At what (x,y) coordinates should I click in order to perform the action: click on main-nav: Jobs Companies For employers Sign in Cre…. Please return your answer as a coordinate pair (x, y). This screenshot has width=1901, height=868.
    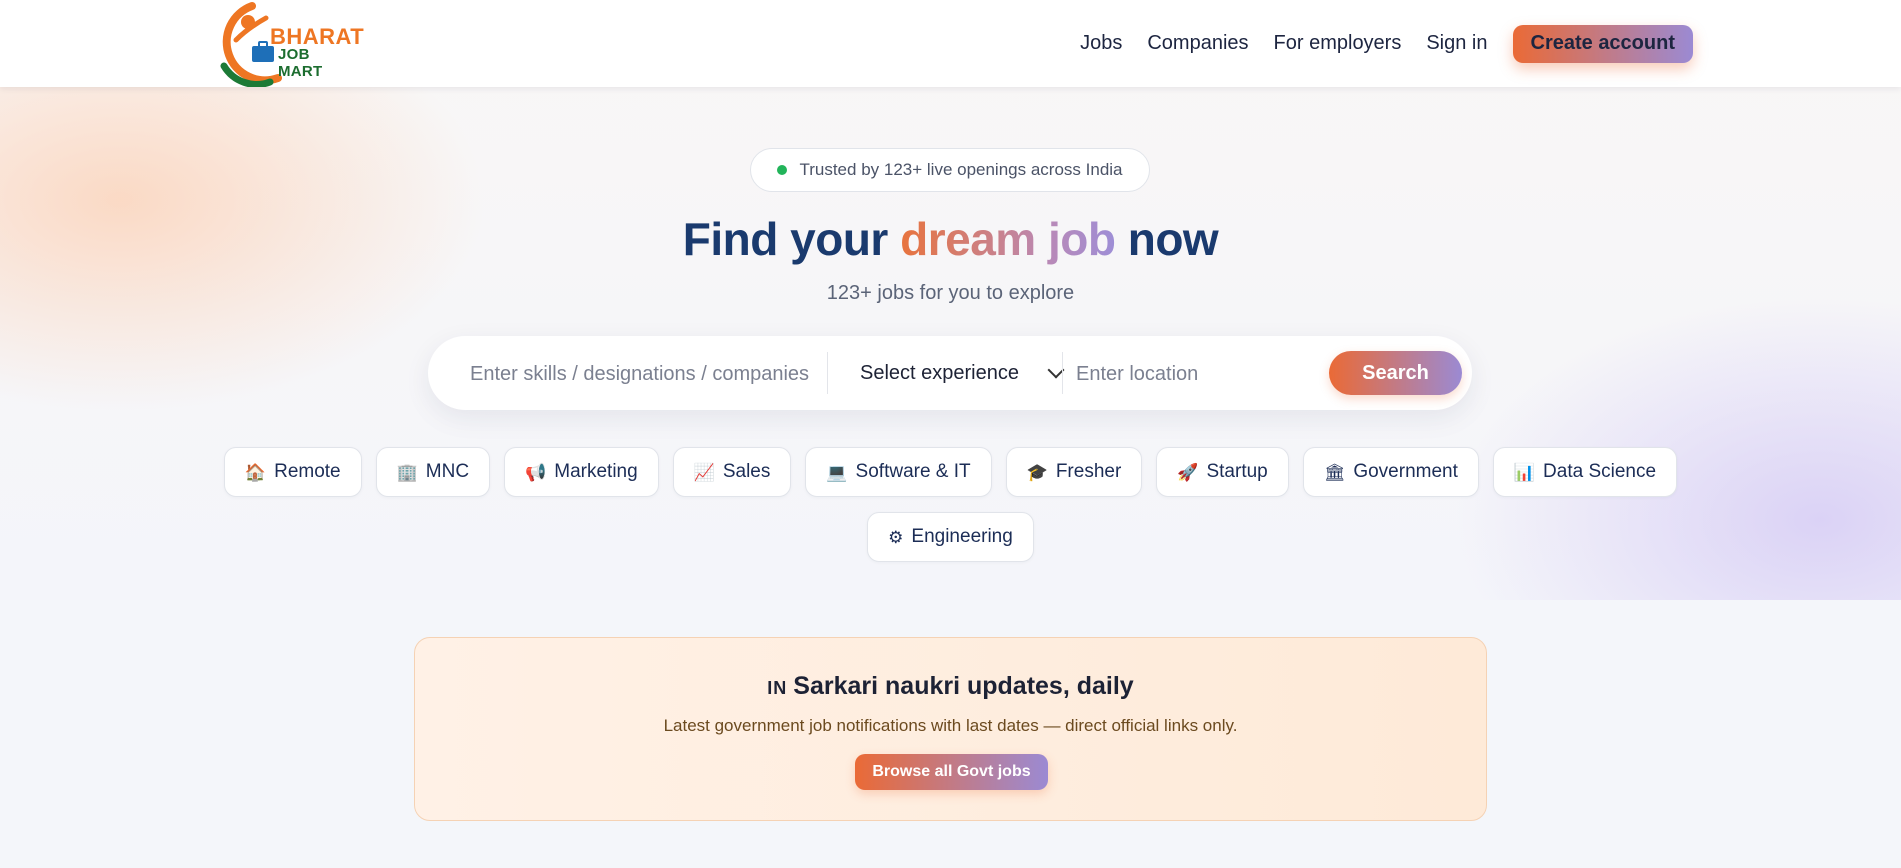
    Looking at the image, I should click on (1374, 43).